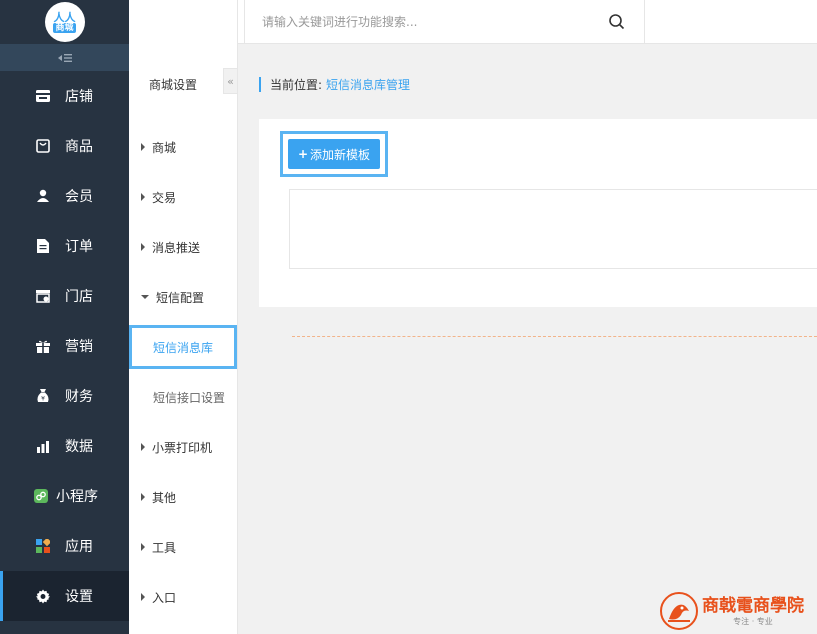 This screenshot has height=634, width=817. I want to click on sidebar-item-finance: ¥ 财务, so click(64, 396).